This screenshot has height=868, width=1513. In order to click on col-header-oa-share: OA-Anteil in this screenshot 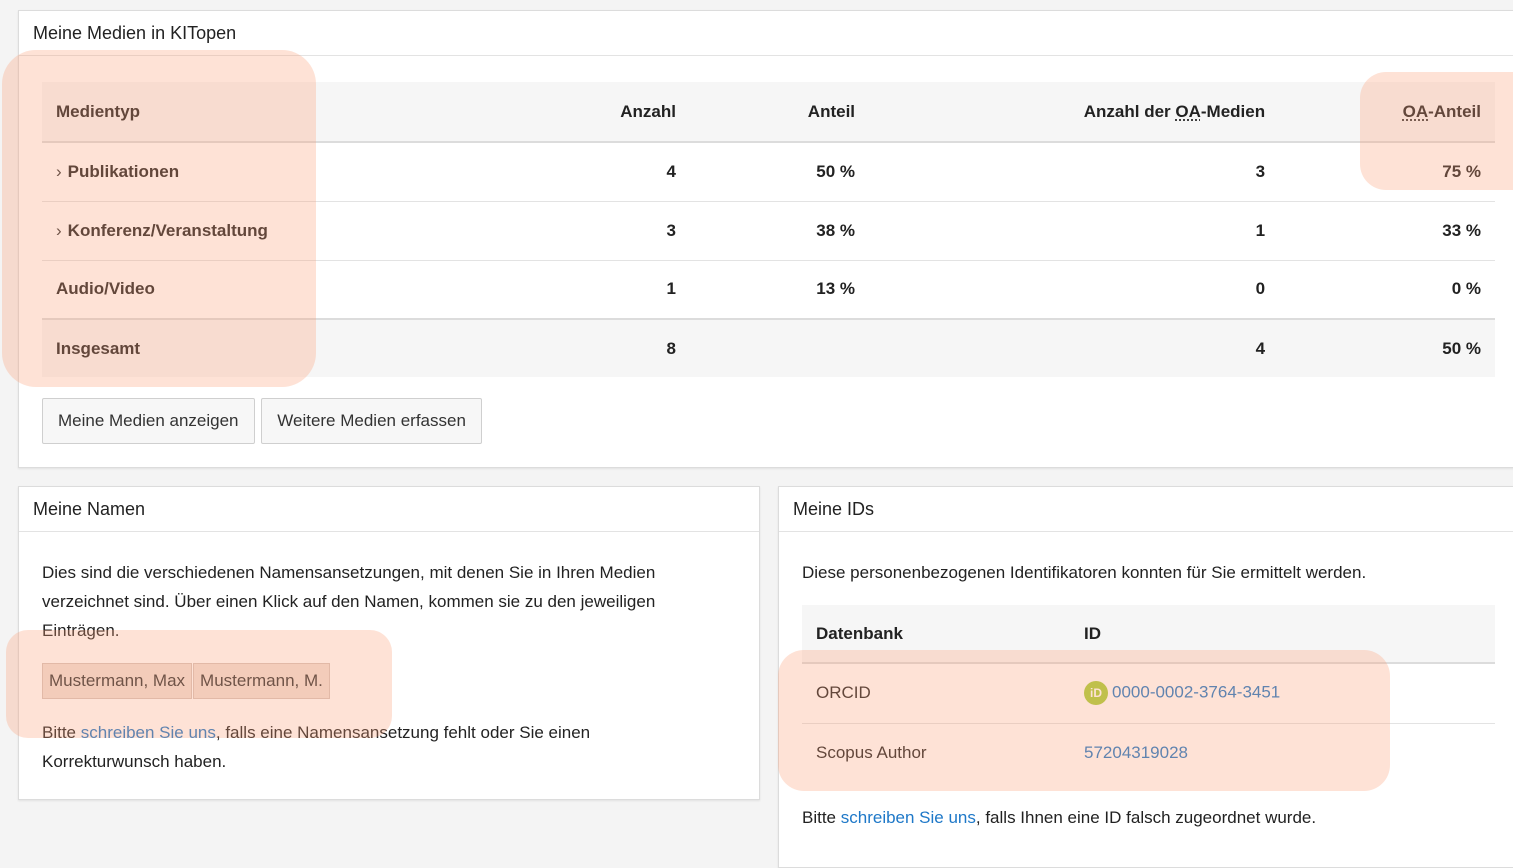, I will do `click(1387, 112)`.